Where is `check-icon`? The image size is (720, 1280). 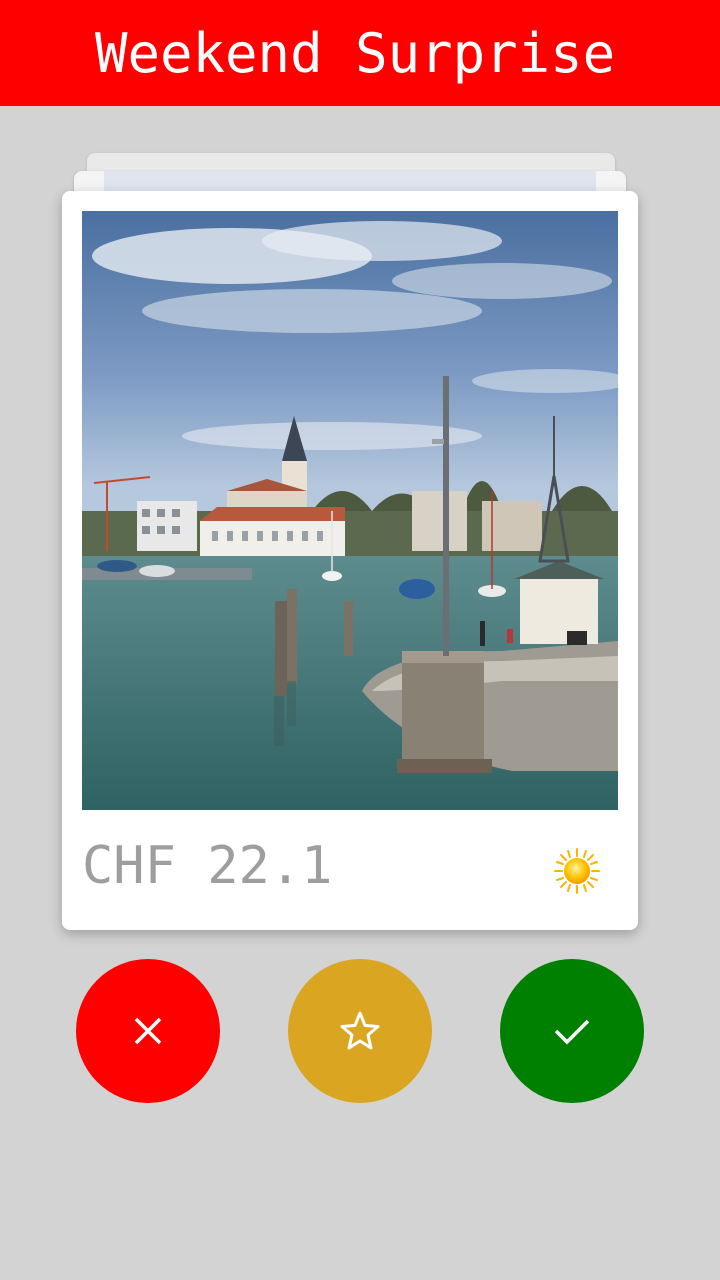 check-icon is located at coordinates (572, 1032).